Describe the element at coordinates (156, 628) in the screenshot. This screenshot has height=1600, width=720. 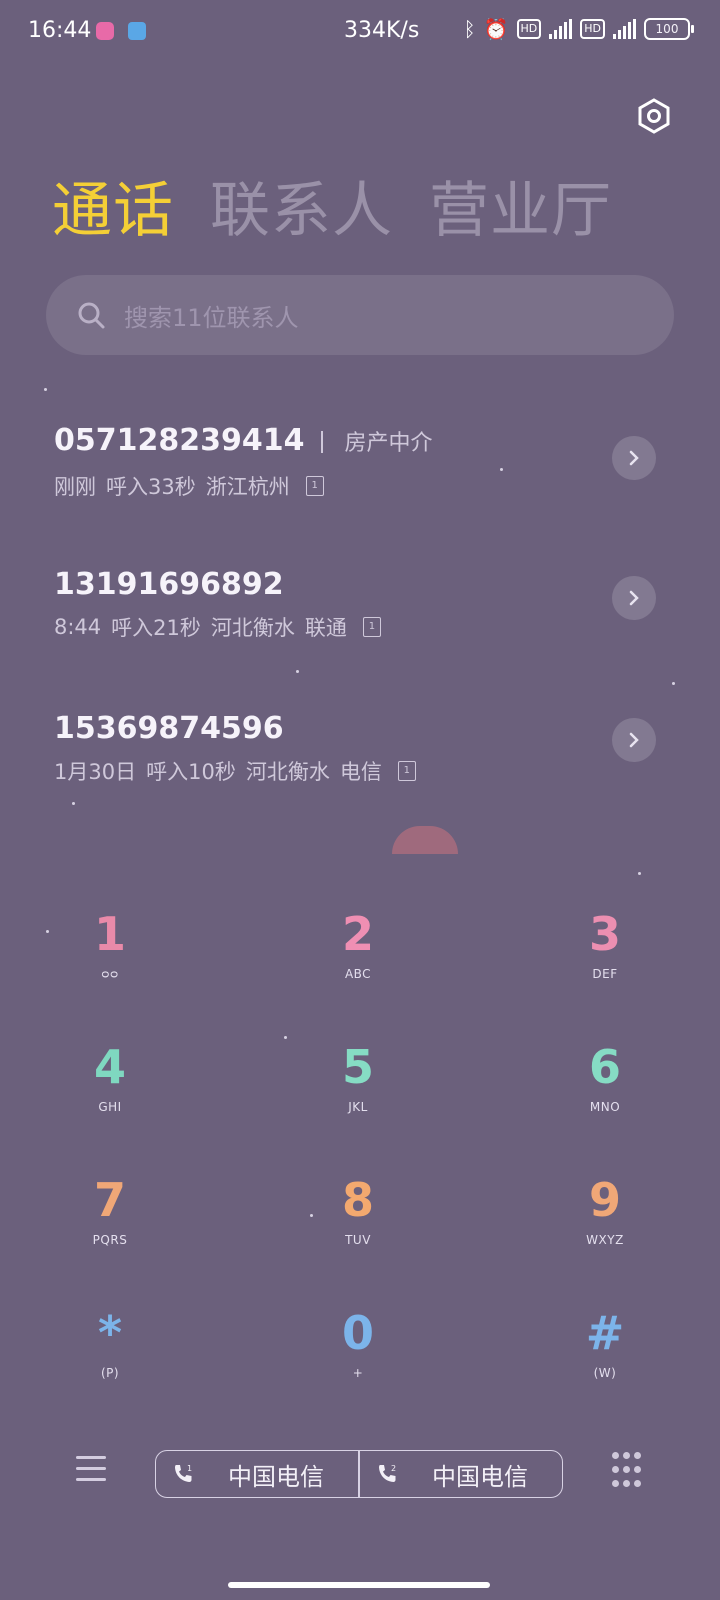
I see `call-type: 呼入21秒` at that location.